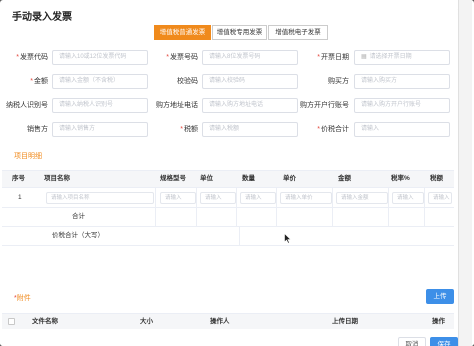 Image resolution: width=474 pixels, height=346 pixels. What do you see at coordinates (402, 57) in the screenshot?
I see `issue-date-picker: ▦ 请选择开票日期` at bounding box center [402, 57].